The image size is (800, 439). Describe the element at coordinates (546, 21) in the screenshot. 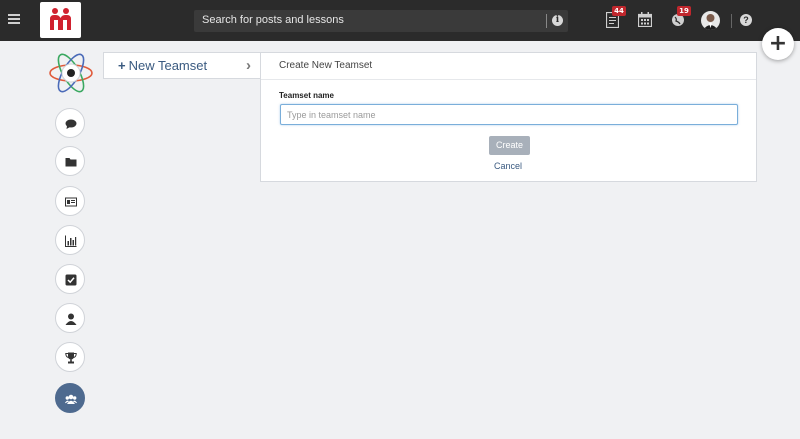

I see `search-divider` at that location.